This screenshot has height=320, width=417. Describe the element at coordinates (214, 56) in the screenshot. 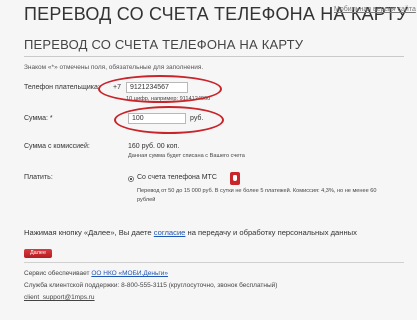

I see `divider` at that location.